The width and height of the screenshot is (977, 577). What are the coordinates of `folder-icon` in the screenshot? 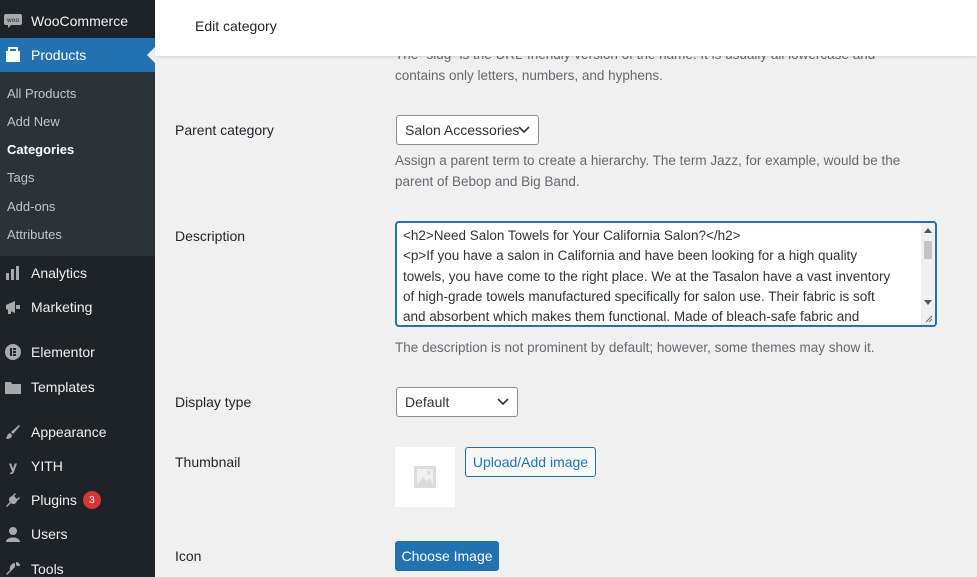 It's located at (13, 387).